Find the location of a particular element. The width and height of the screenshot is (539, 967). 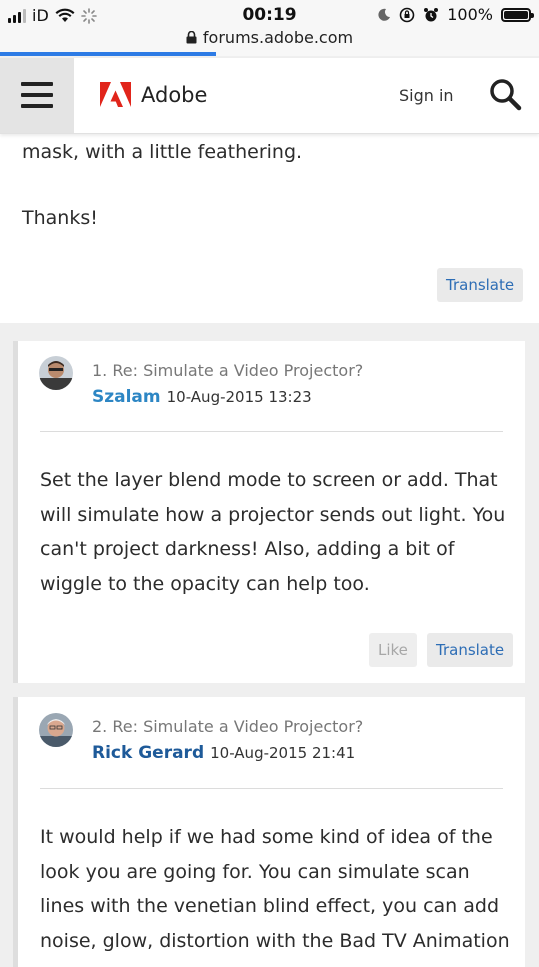

page-load-progress is located at coordinates (269, 54).